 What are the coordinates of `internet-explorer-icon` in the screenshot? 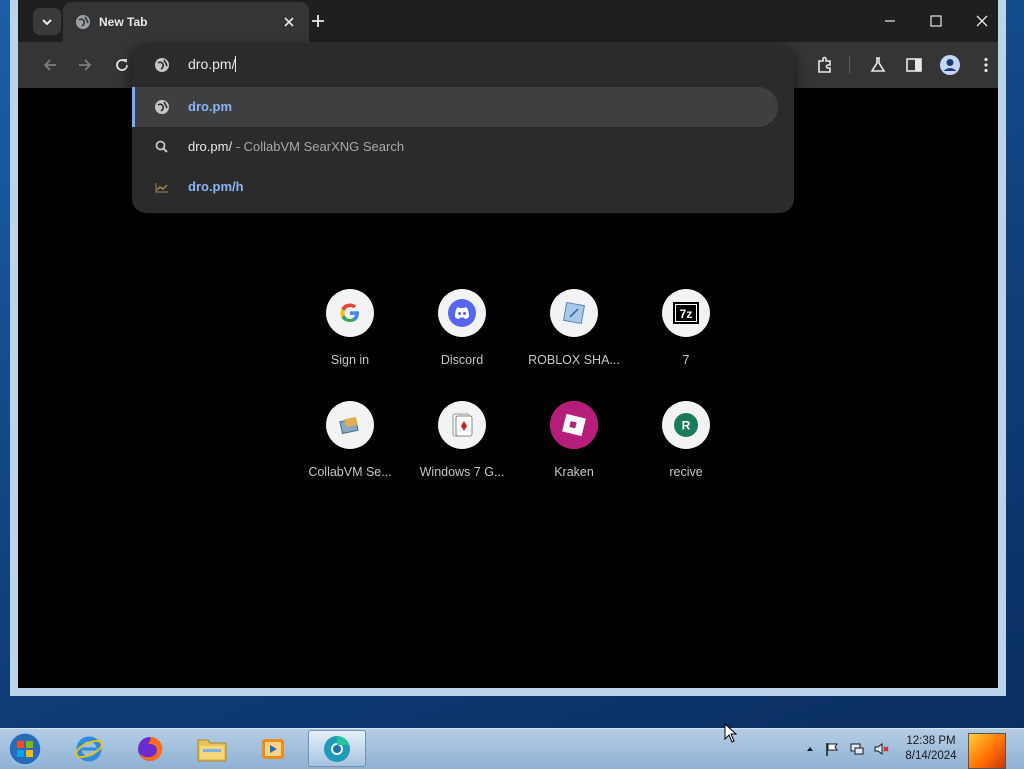 It's located at (89, 748).